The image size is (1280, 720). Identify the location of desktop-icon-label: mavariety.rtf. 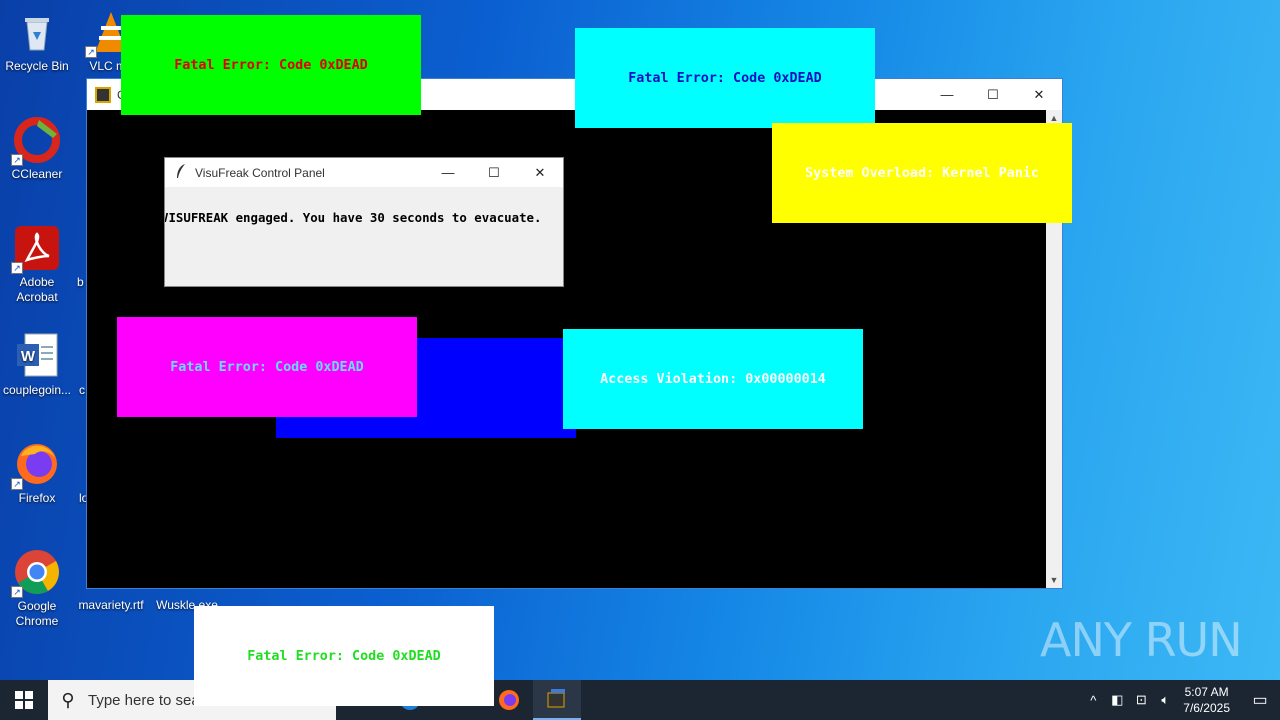
(111, 605).